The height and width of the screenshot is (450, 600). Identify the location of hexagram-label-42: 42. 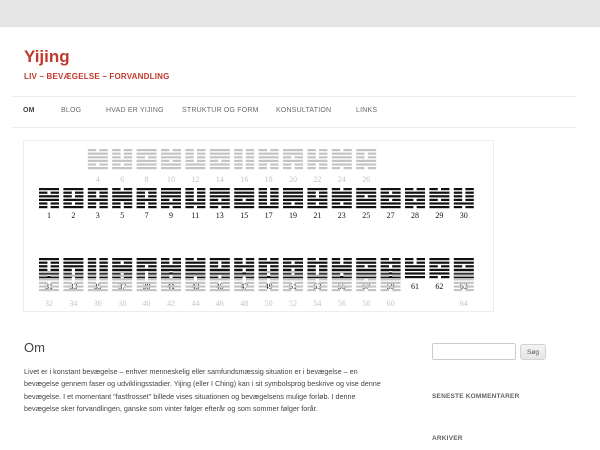
(171, 303).